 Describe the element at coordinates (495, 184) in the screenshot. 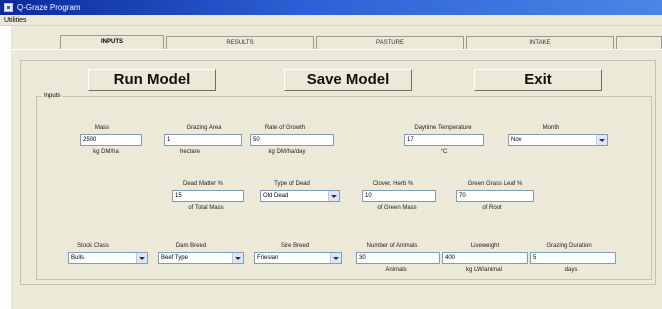

I see `green-grass-leaf-label: Green Grass Leaf %` at that location.